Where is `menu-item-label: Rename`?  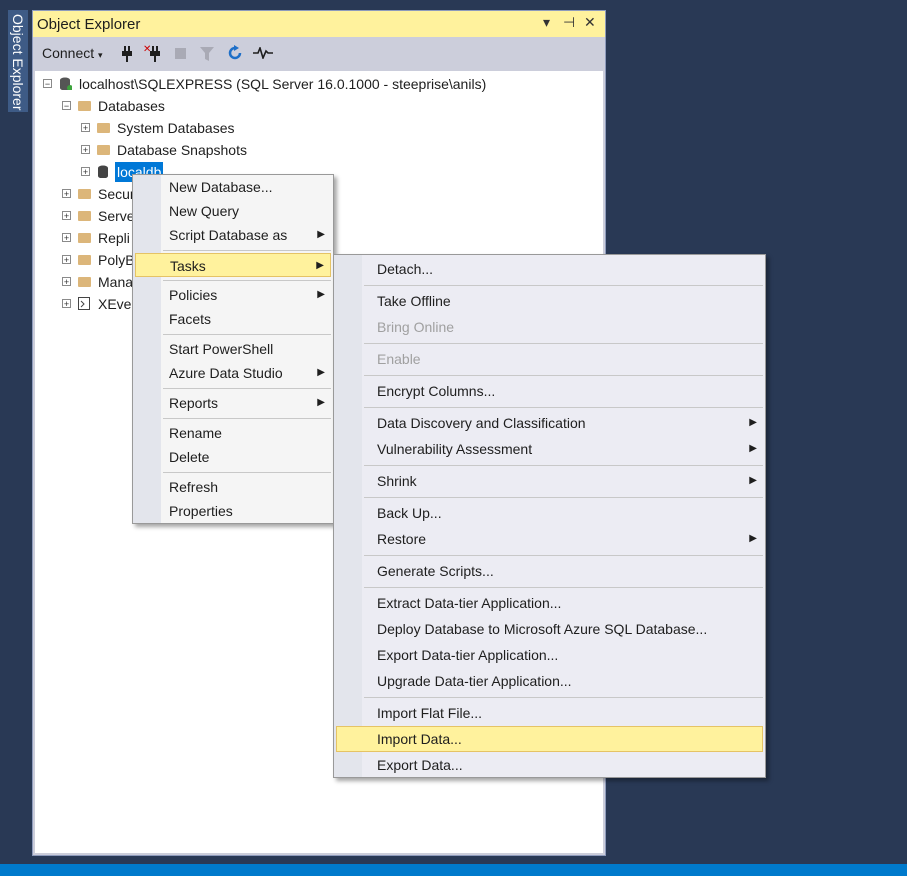 menu-item-label: Rename is located at coordinates (195, 433).